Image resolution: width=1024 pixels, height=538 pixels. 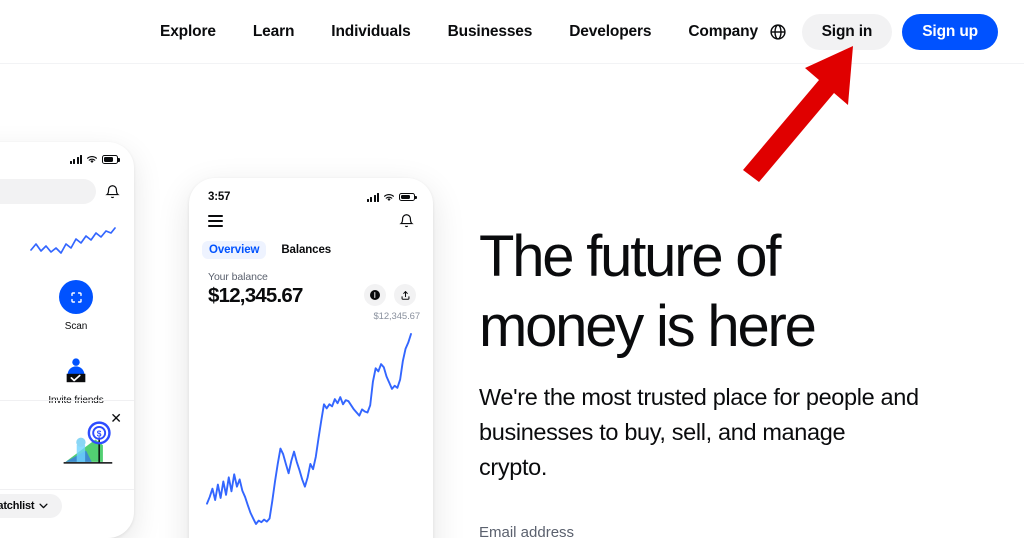 I want to click on share-upload-icon, so click(x=405, y=295).